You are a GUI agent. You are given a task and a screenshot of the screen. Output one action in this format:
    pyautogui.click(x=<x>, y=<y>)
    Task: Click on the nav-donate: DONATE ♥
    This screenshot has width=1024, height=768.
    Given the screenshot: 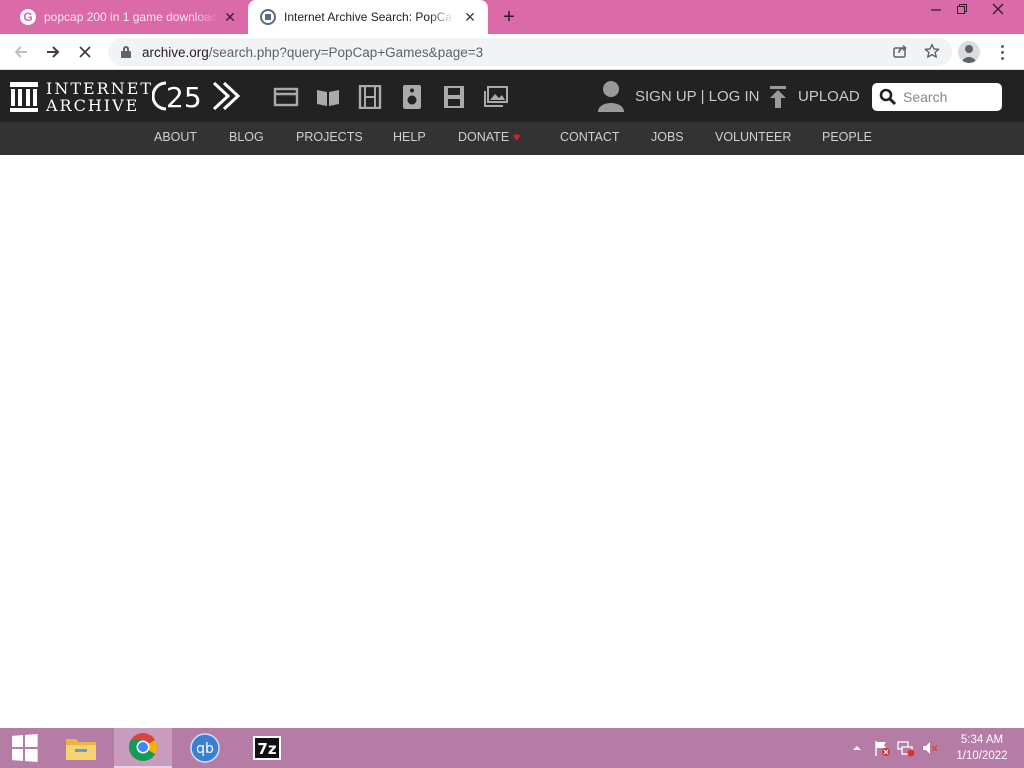 What is the action you would take?
    pyautogui.click(x=489, y=137)
    